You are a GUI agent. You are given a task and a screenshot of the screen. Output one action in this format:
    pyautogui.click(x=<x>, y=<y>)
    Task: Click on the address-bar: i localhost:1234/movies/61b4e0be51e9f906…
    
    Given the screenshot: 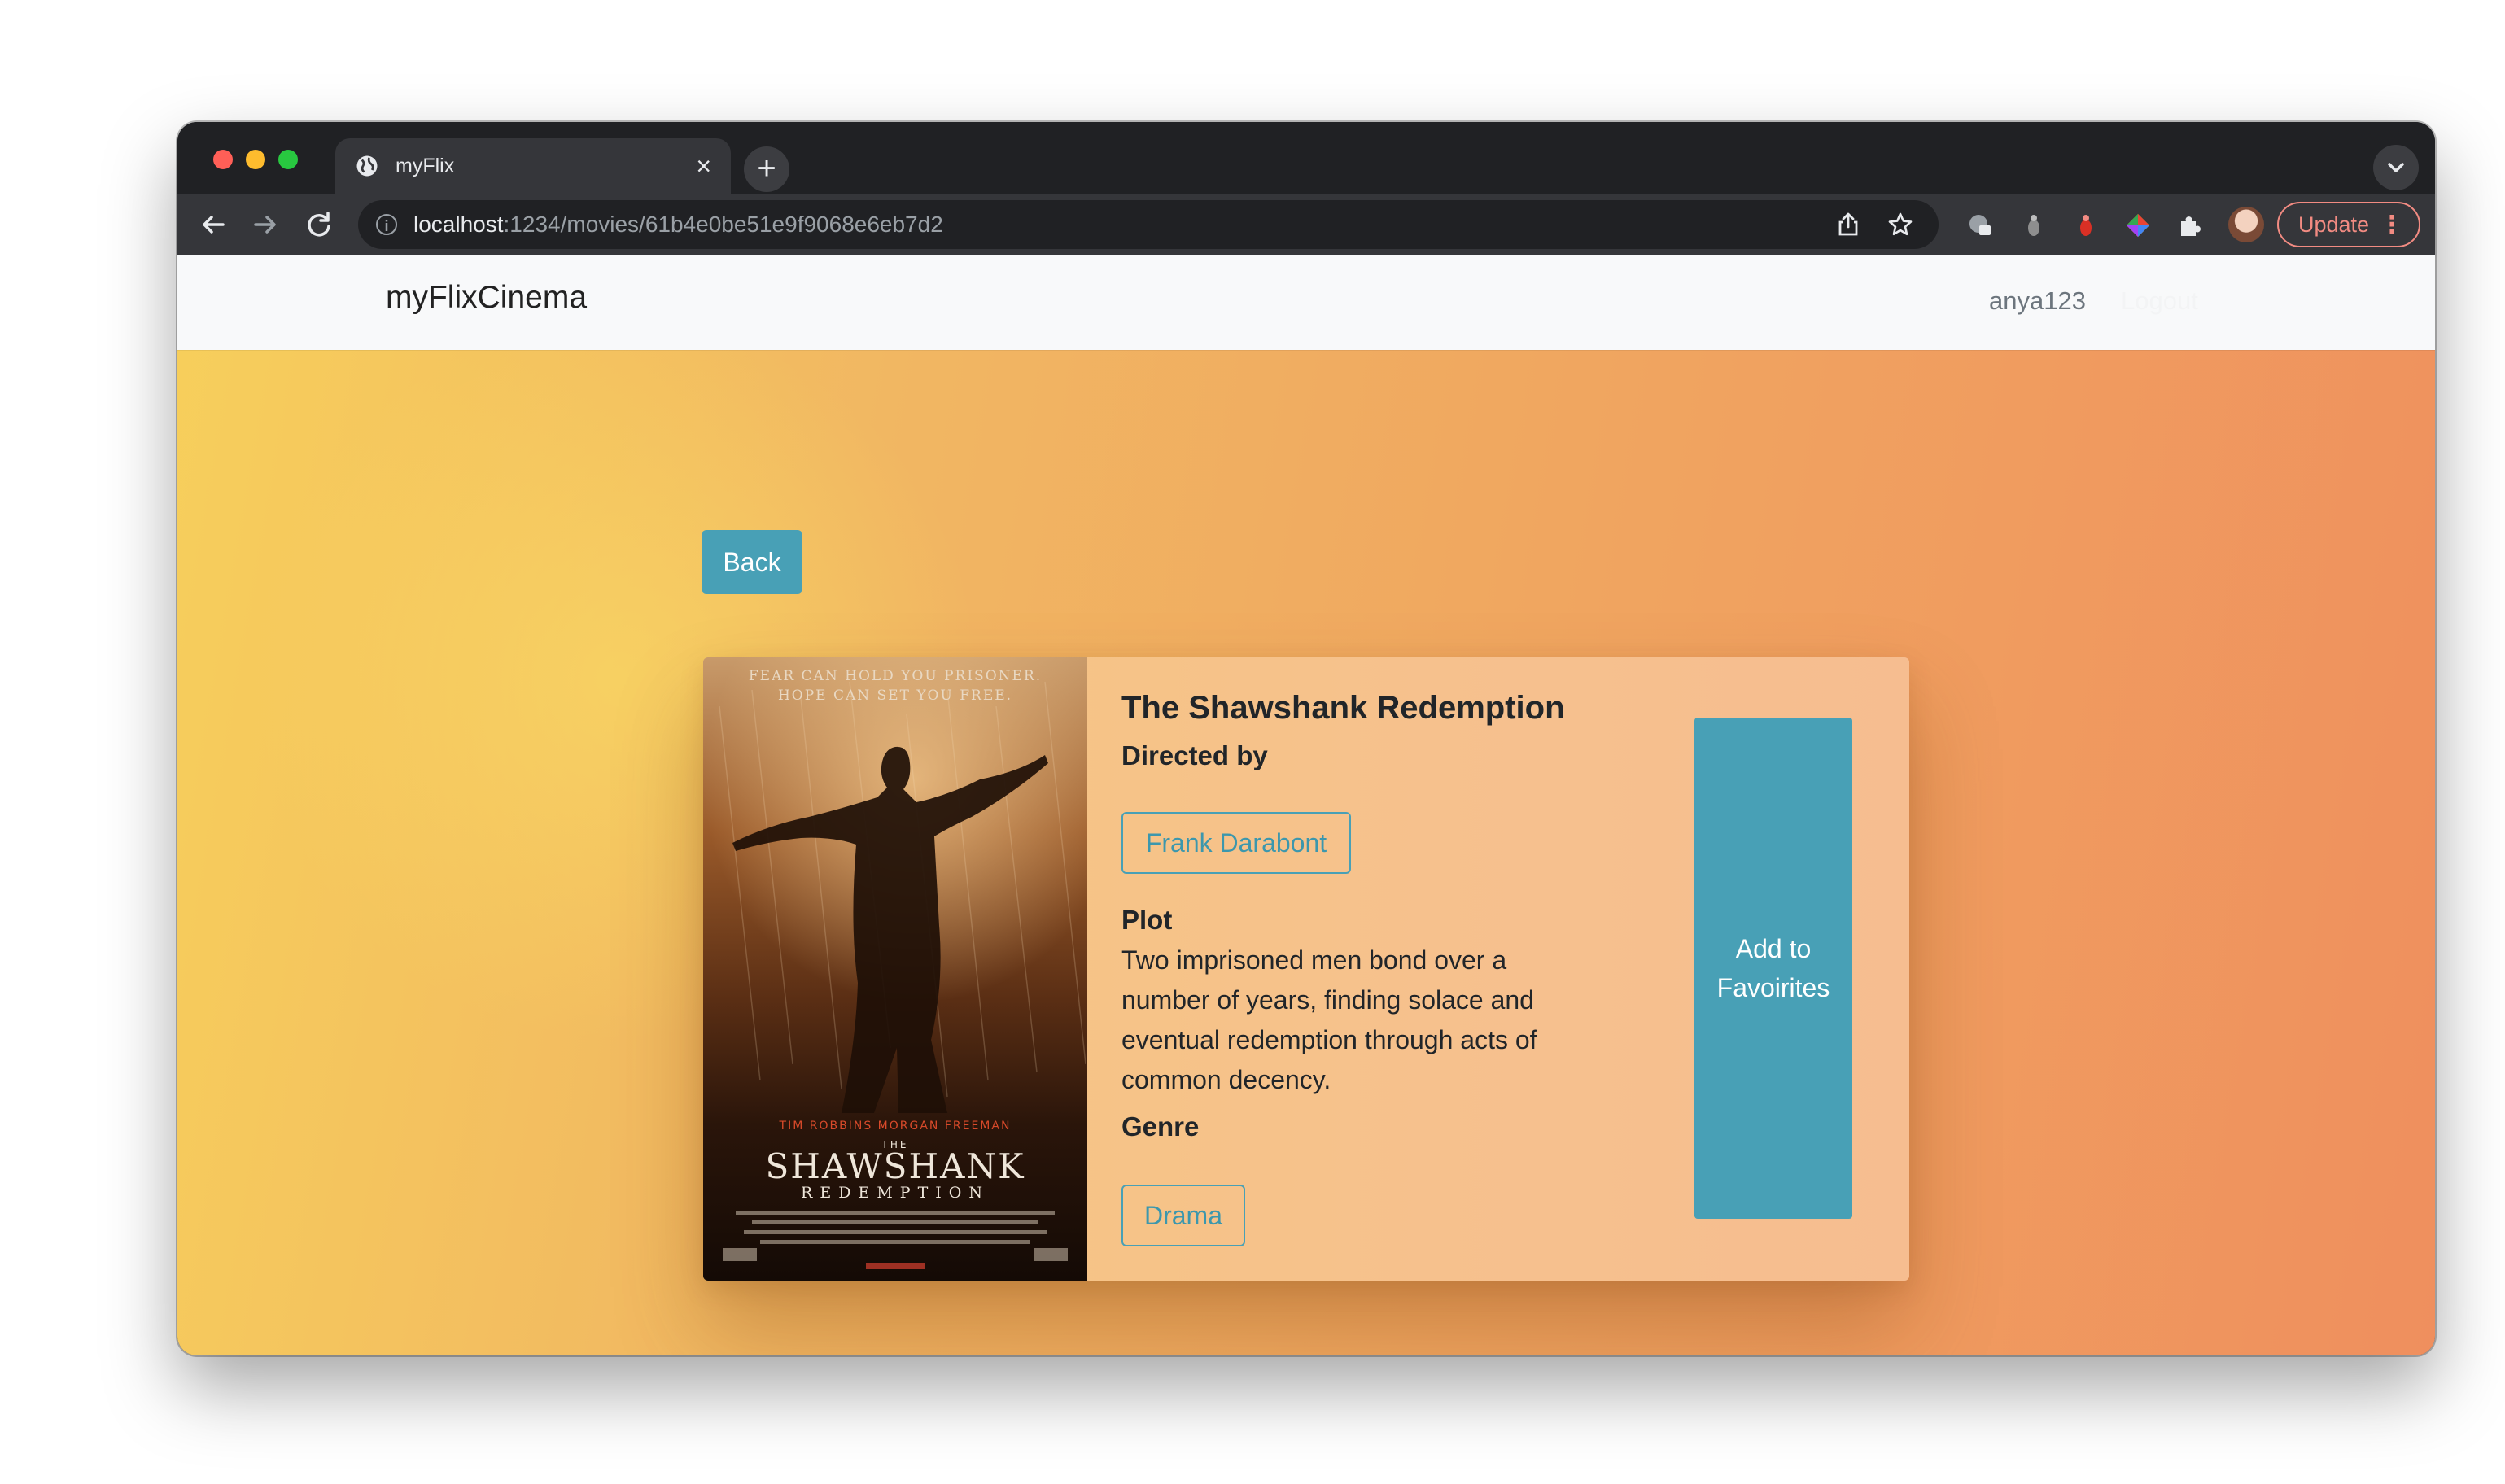 What is the action you would take?
    pyautogui.click(x=1149, y=225)
    